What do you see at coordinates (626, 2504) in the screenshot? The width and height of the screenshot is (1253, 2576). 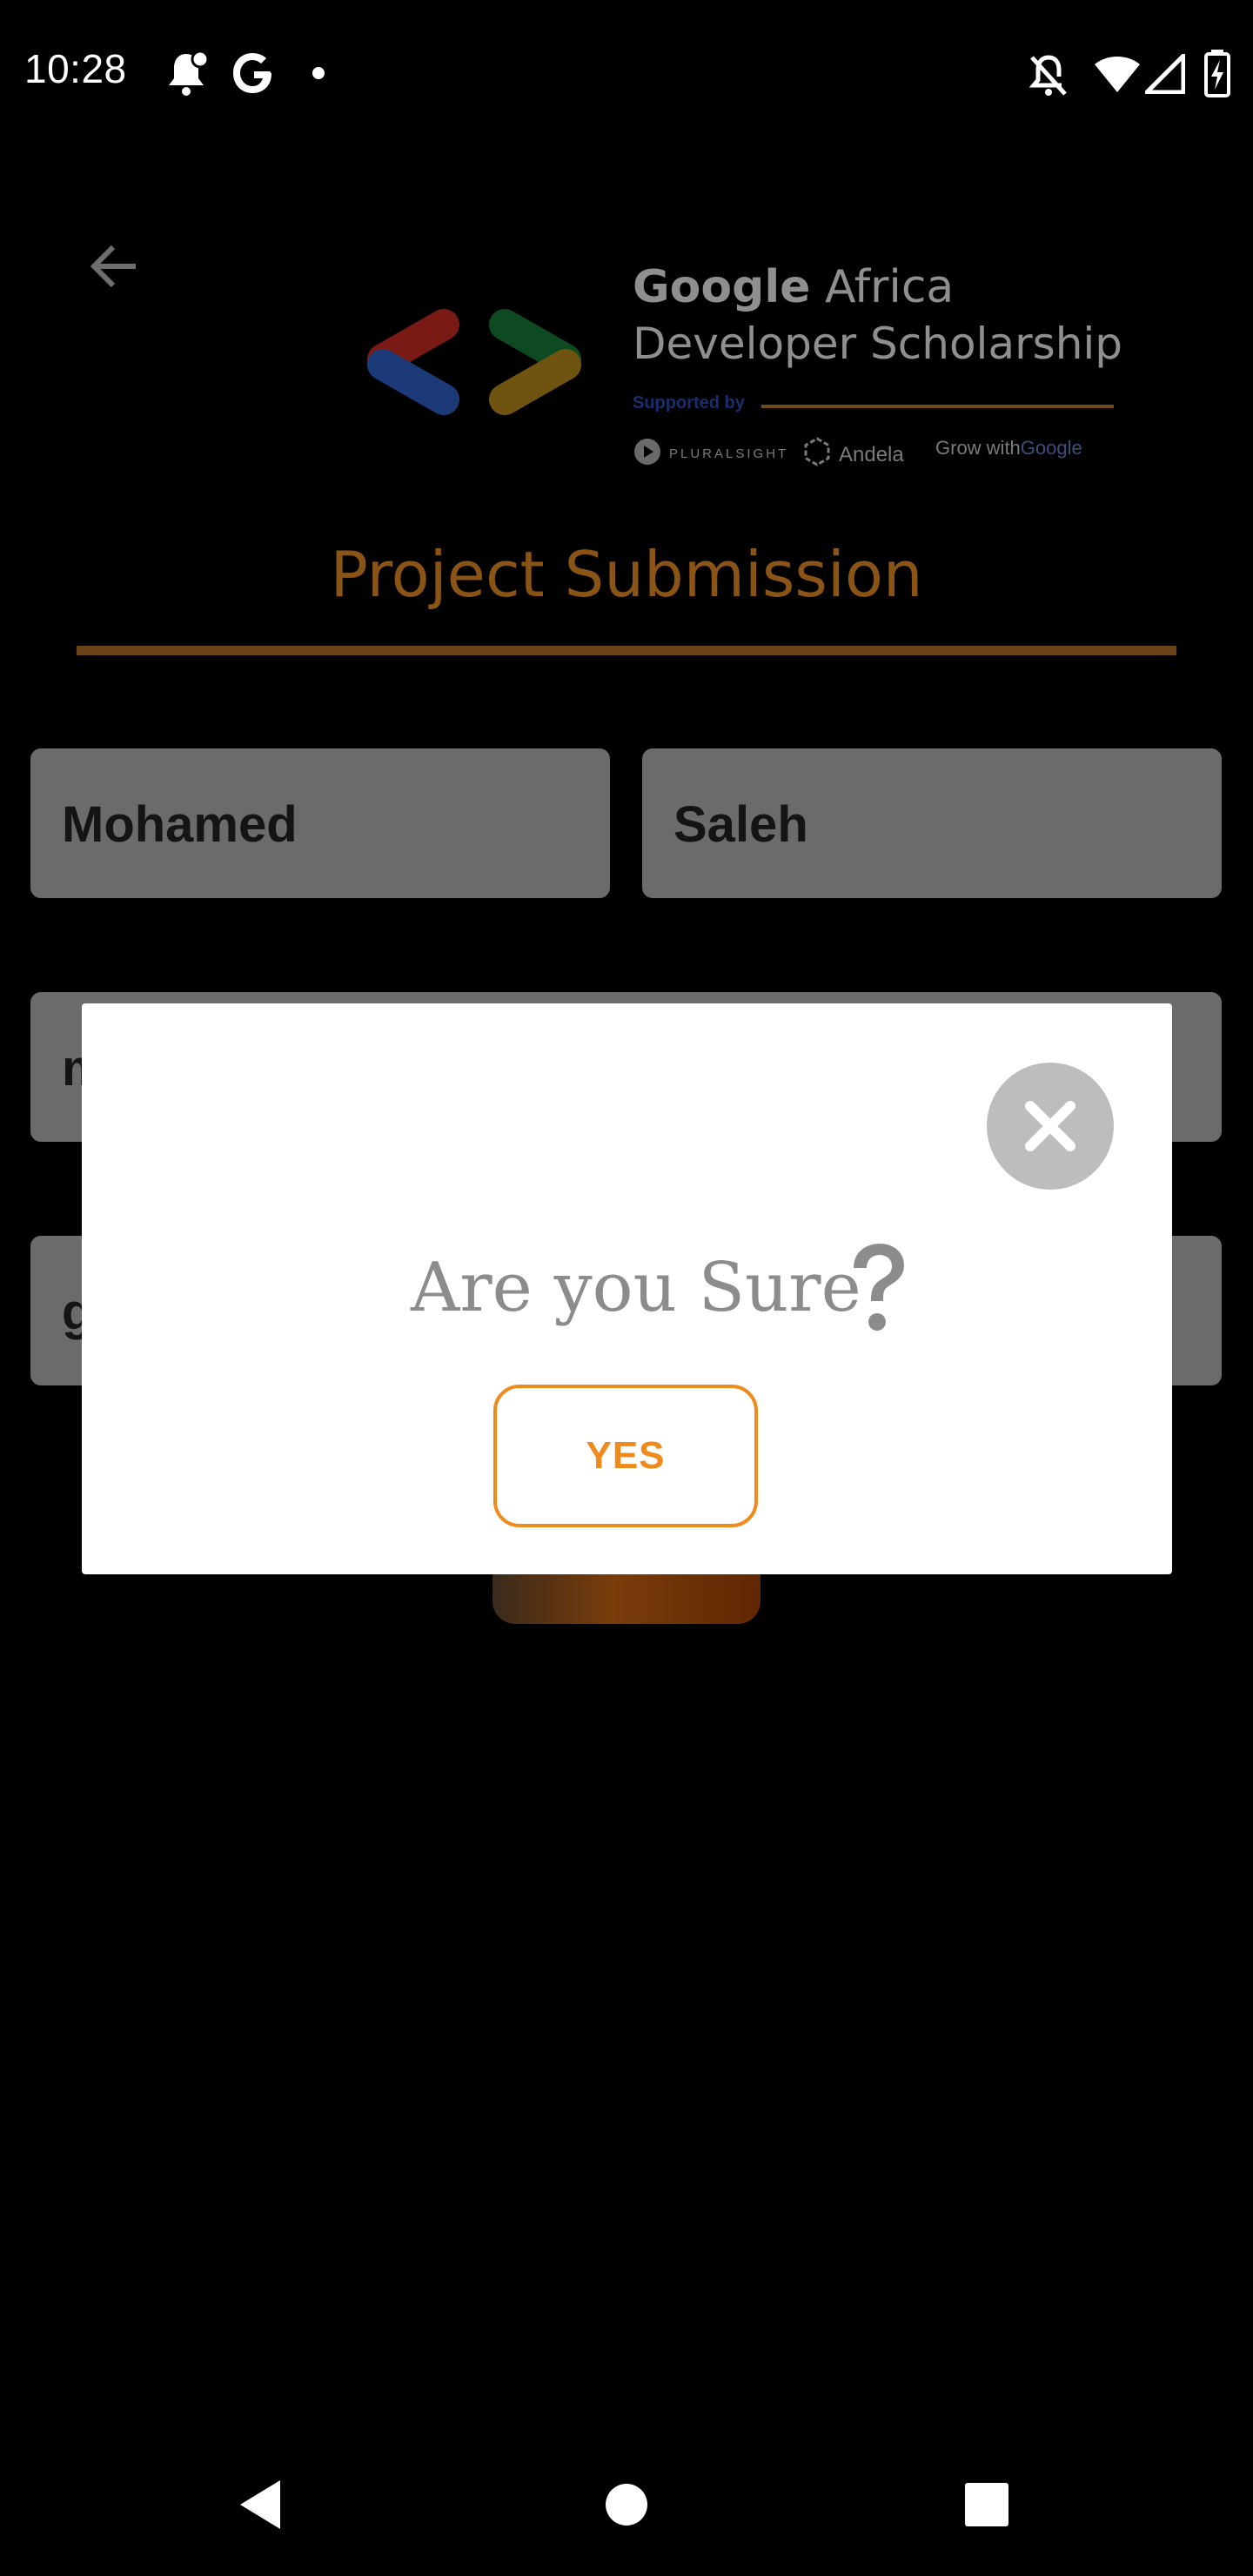 I see `home-circle-icon` at bounding box center [626, 2504].